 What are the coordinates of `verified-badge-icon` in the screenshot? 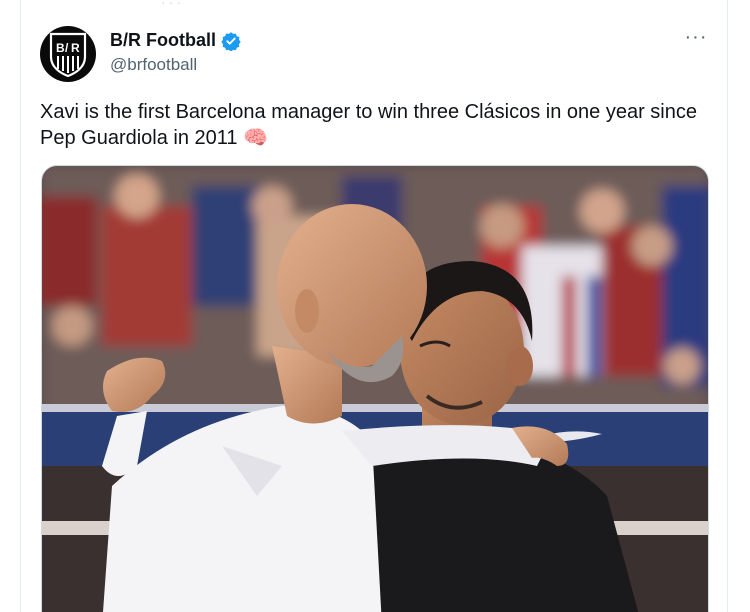 It's located at (231, 41).